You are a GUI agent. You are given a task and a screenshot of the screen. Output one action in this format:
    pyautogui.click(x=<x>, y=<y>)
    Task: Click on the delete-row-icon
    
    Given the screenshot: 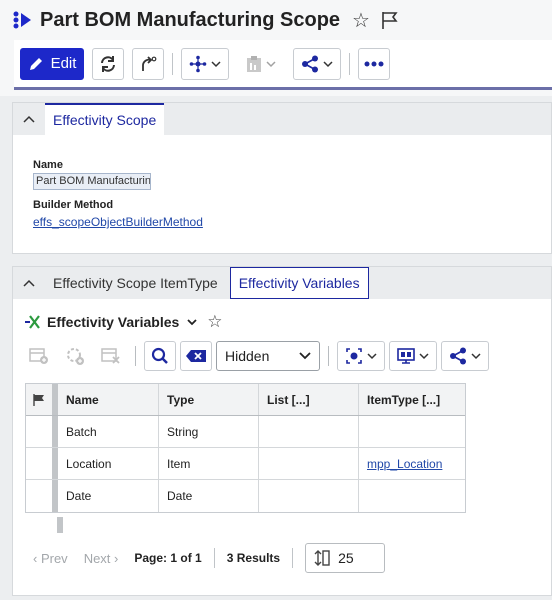 What is the action you would take?
    pyautogui.click(x=110, y=356)
    